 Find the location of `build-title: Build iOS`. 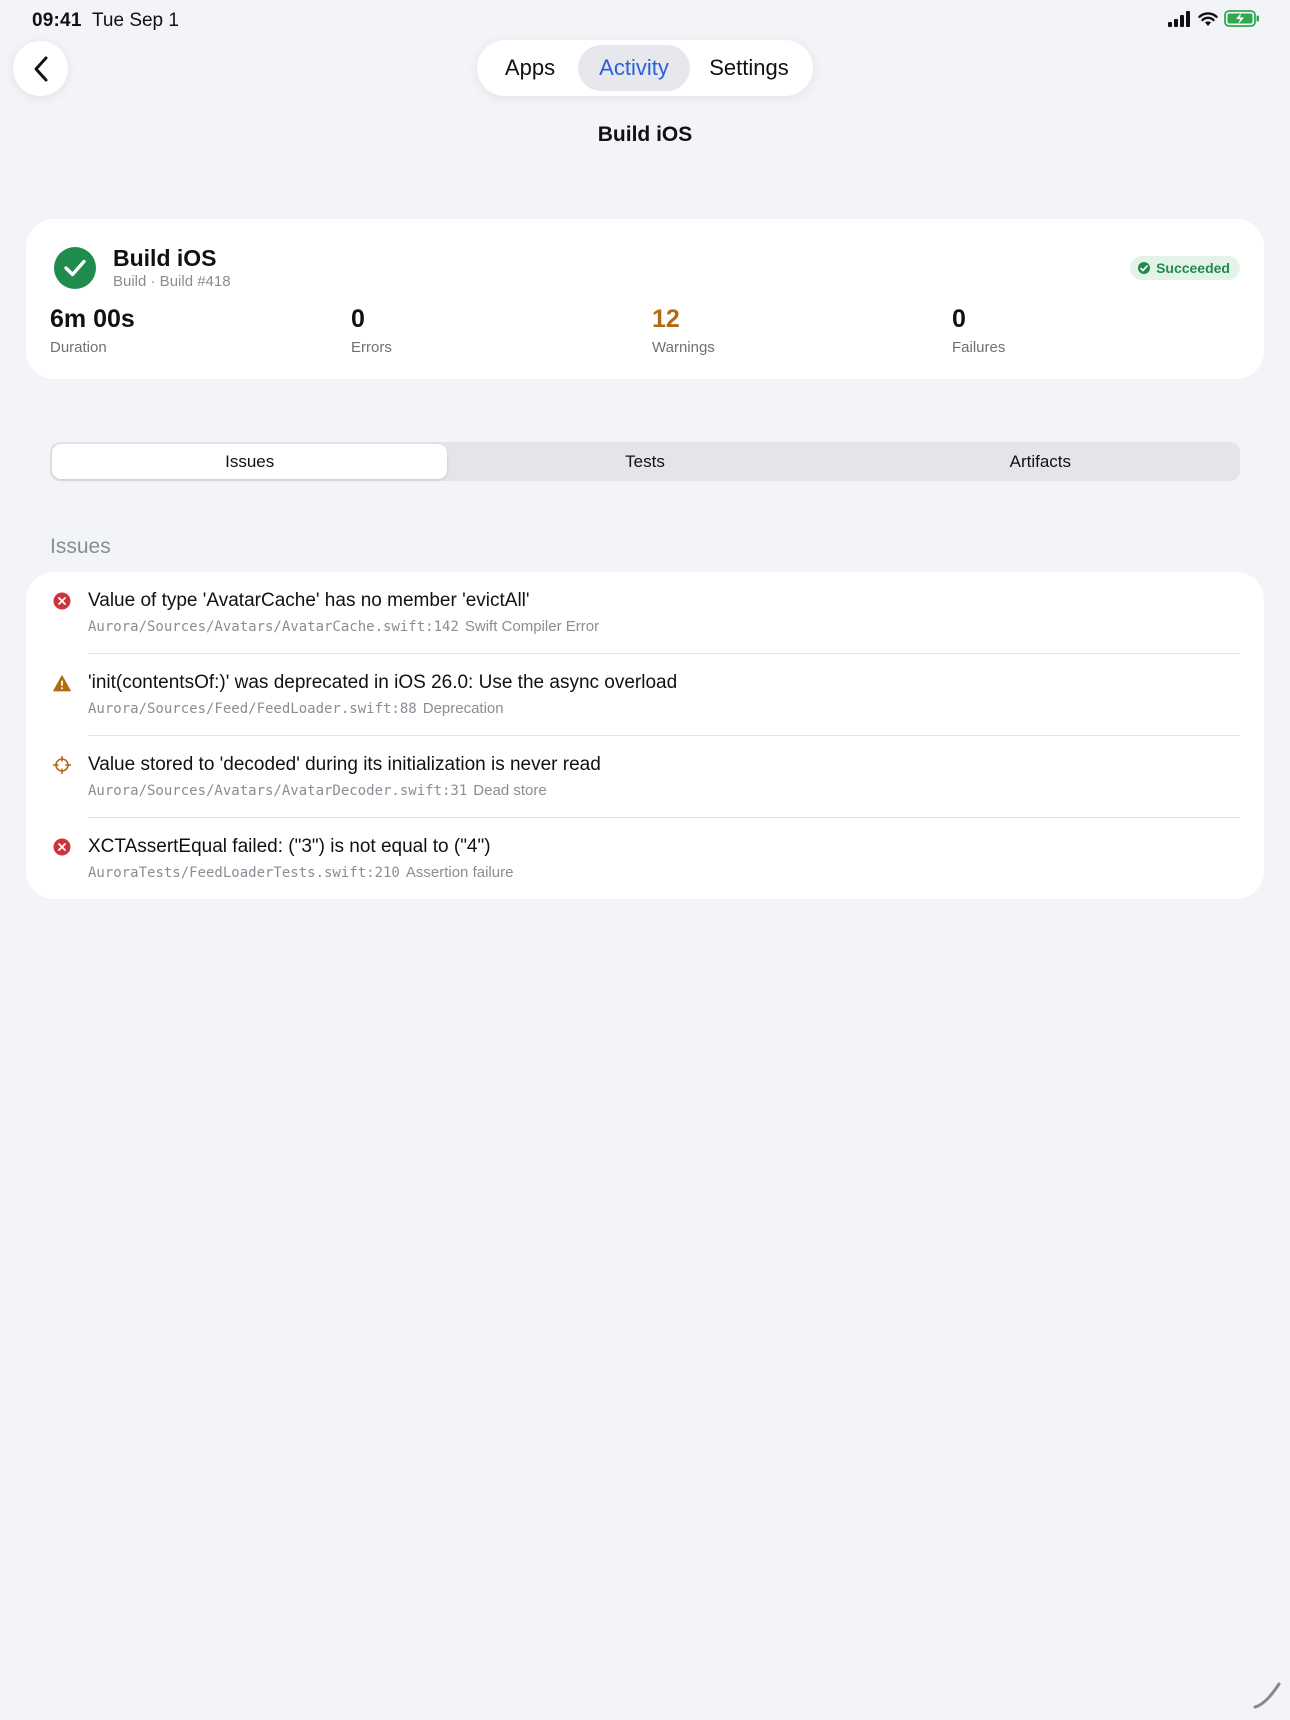

build-title: Build iOS is located at coordinates (165, 258).